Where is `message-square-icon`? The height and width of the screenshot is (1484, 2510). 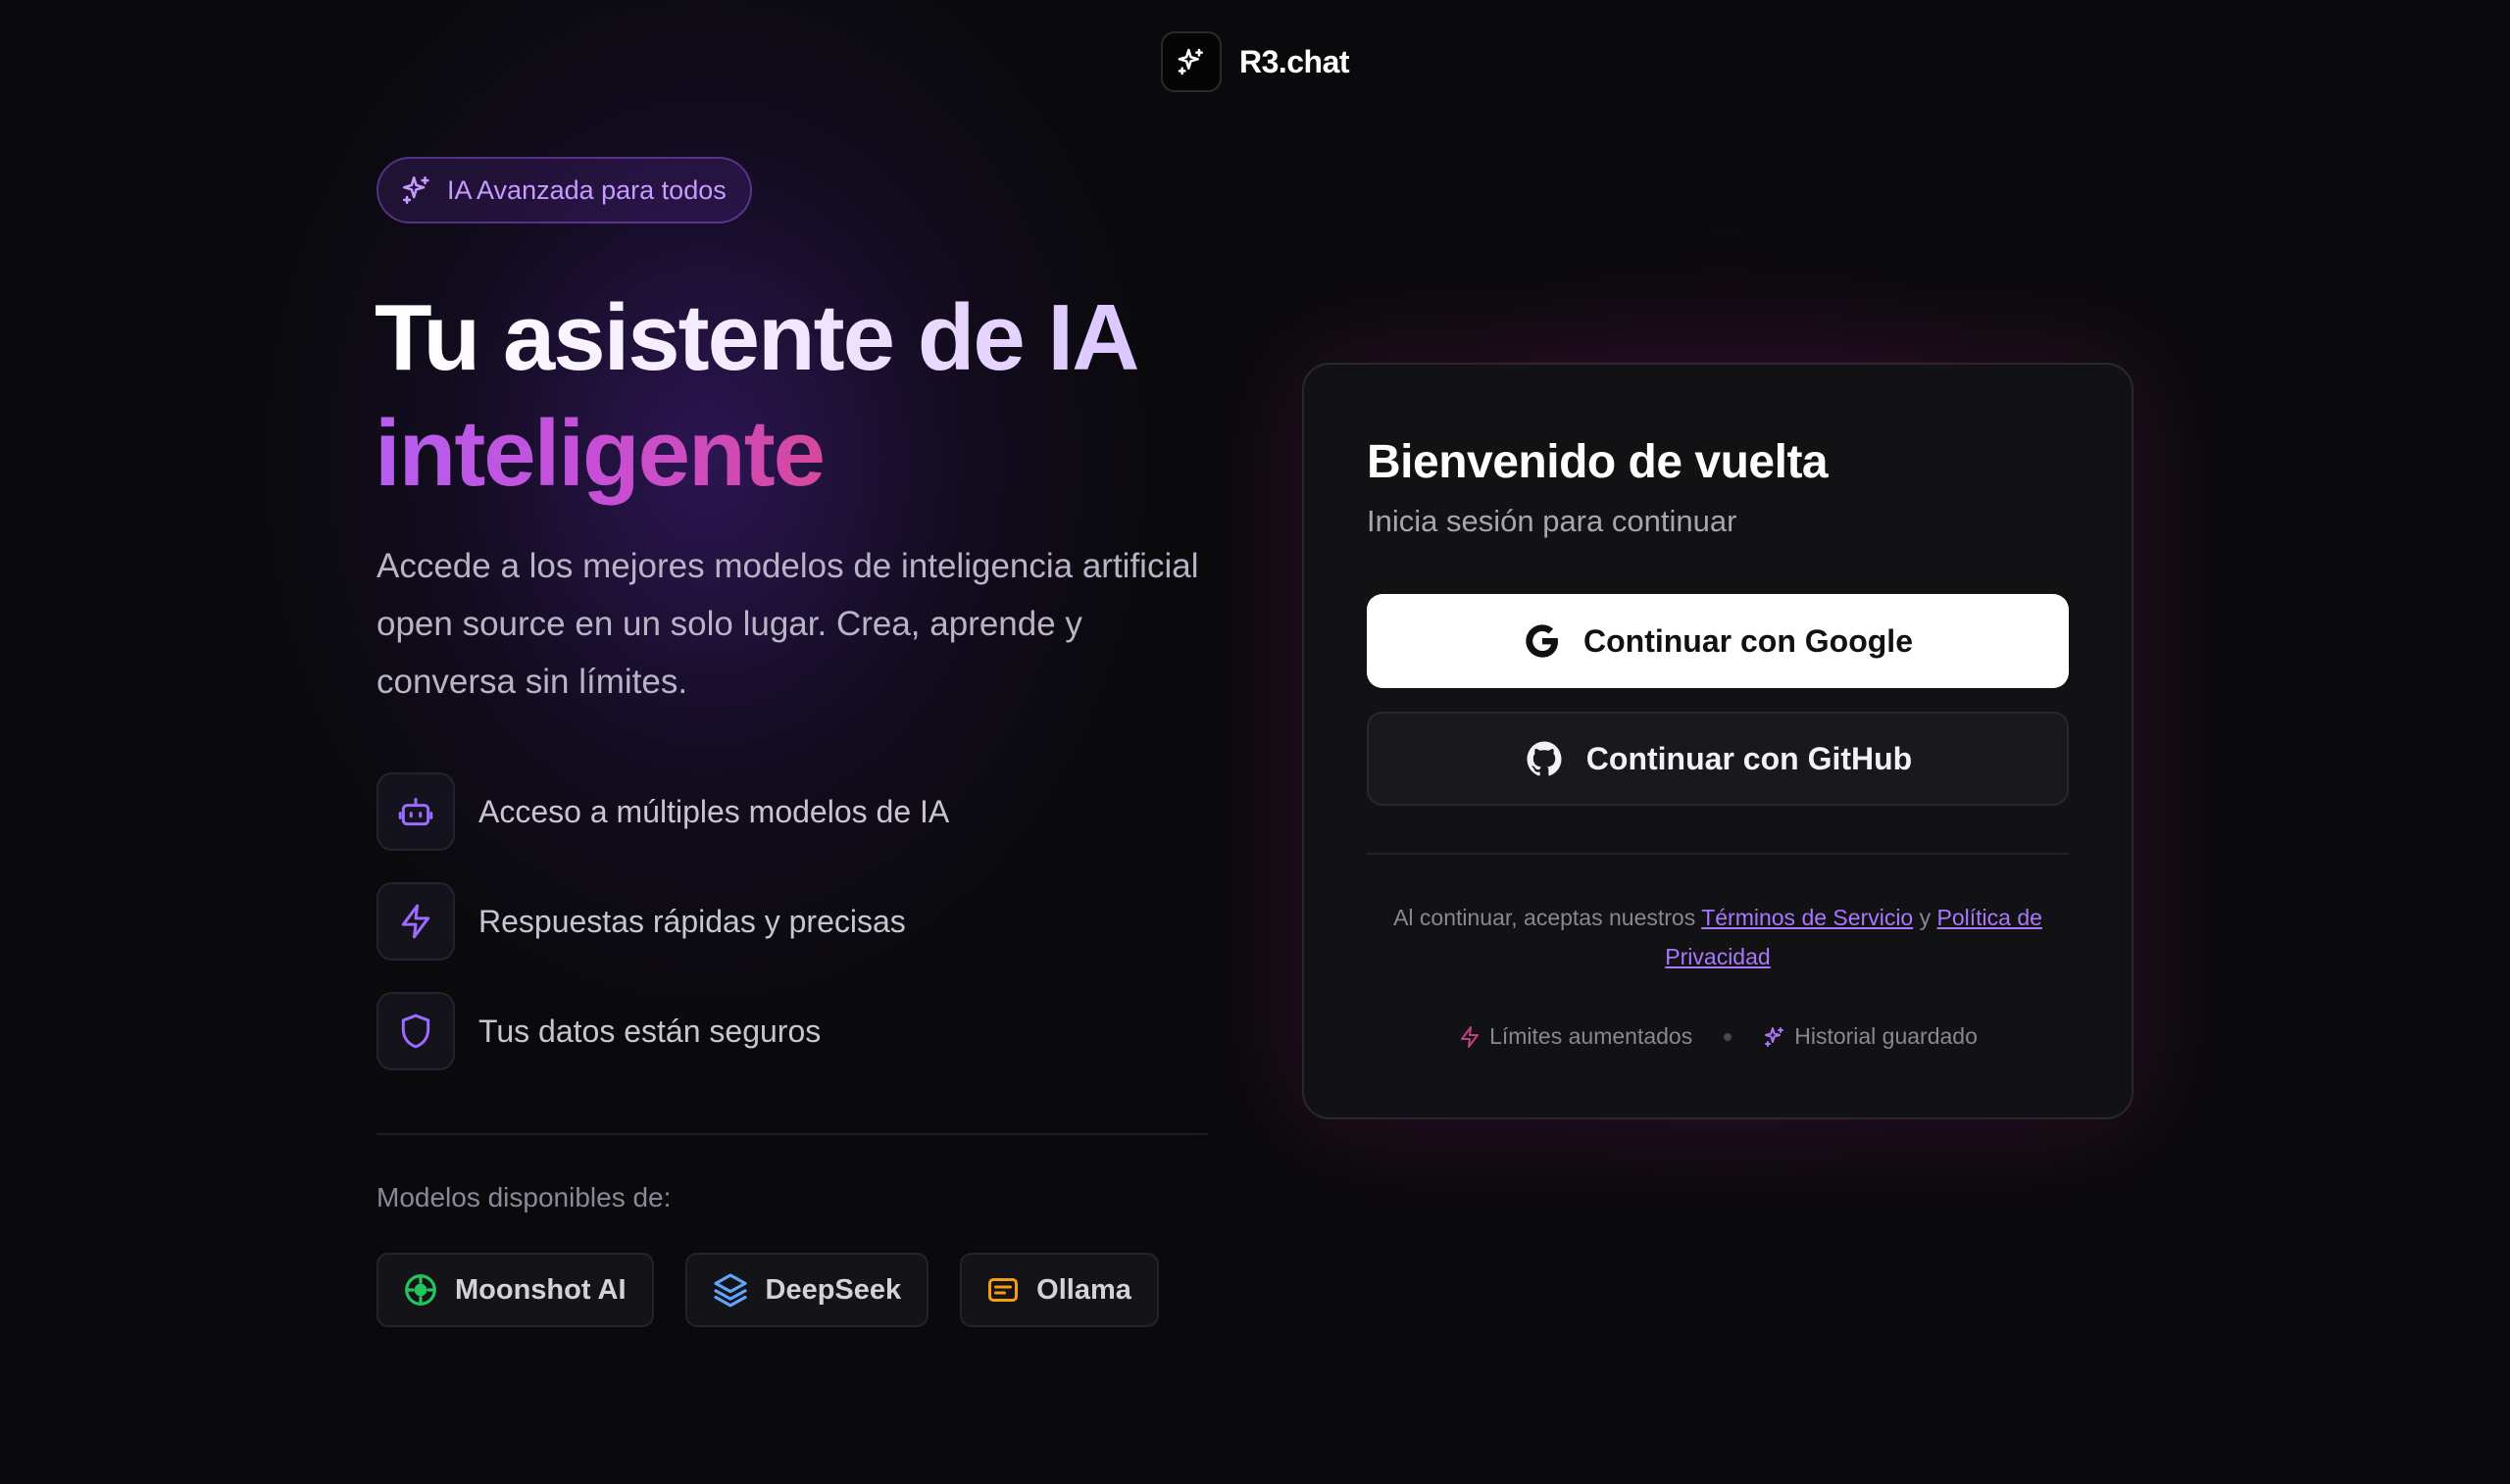
message-square-icon is located at coordinates (1003, 1290).